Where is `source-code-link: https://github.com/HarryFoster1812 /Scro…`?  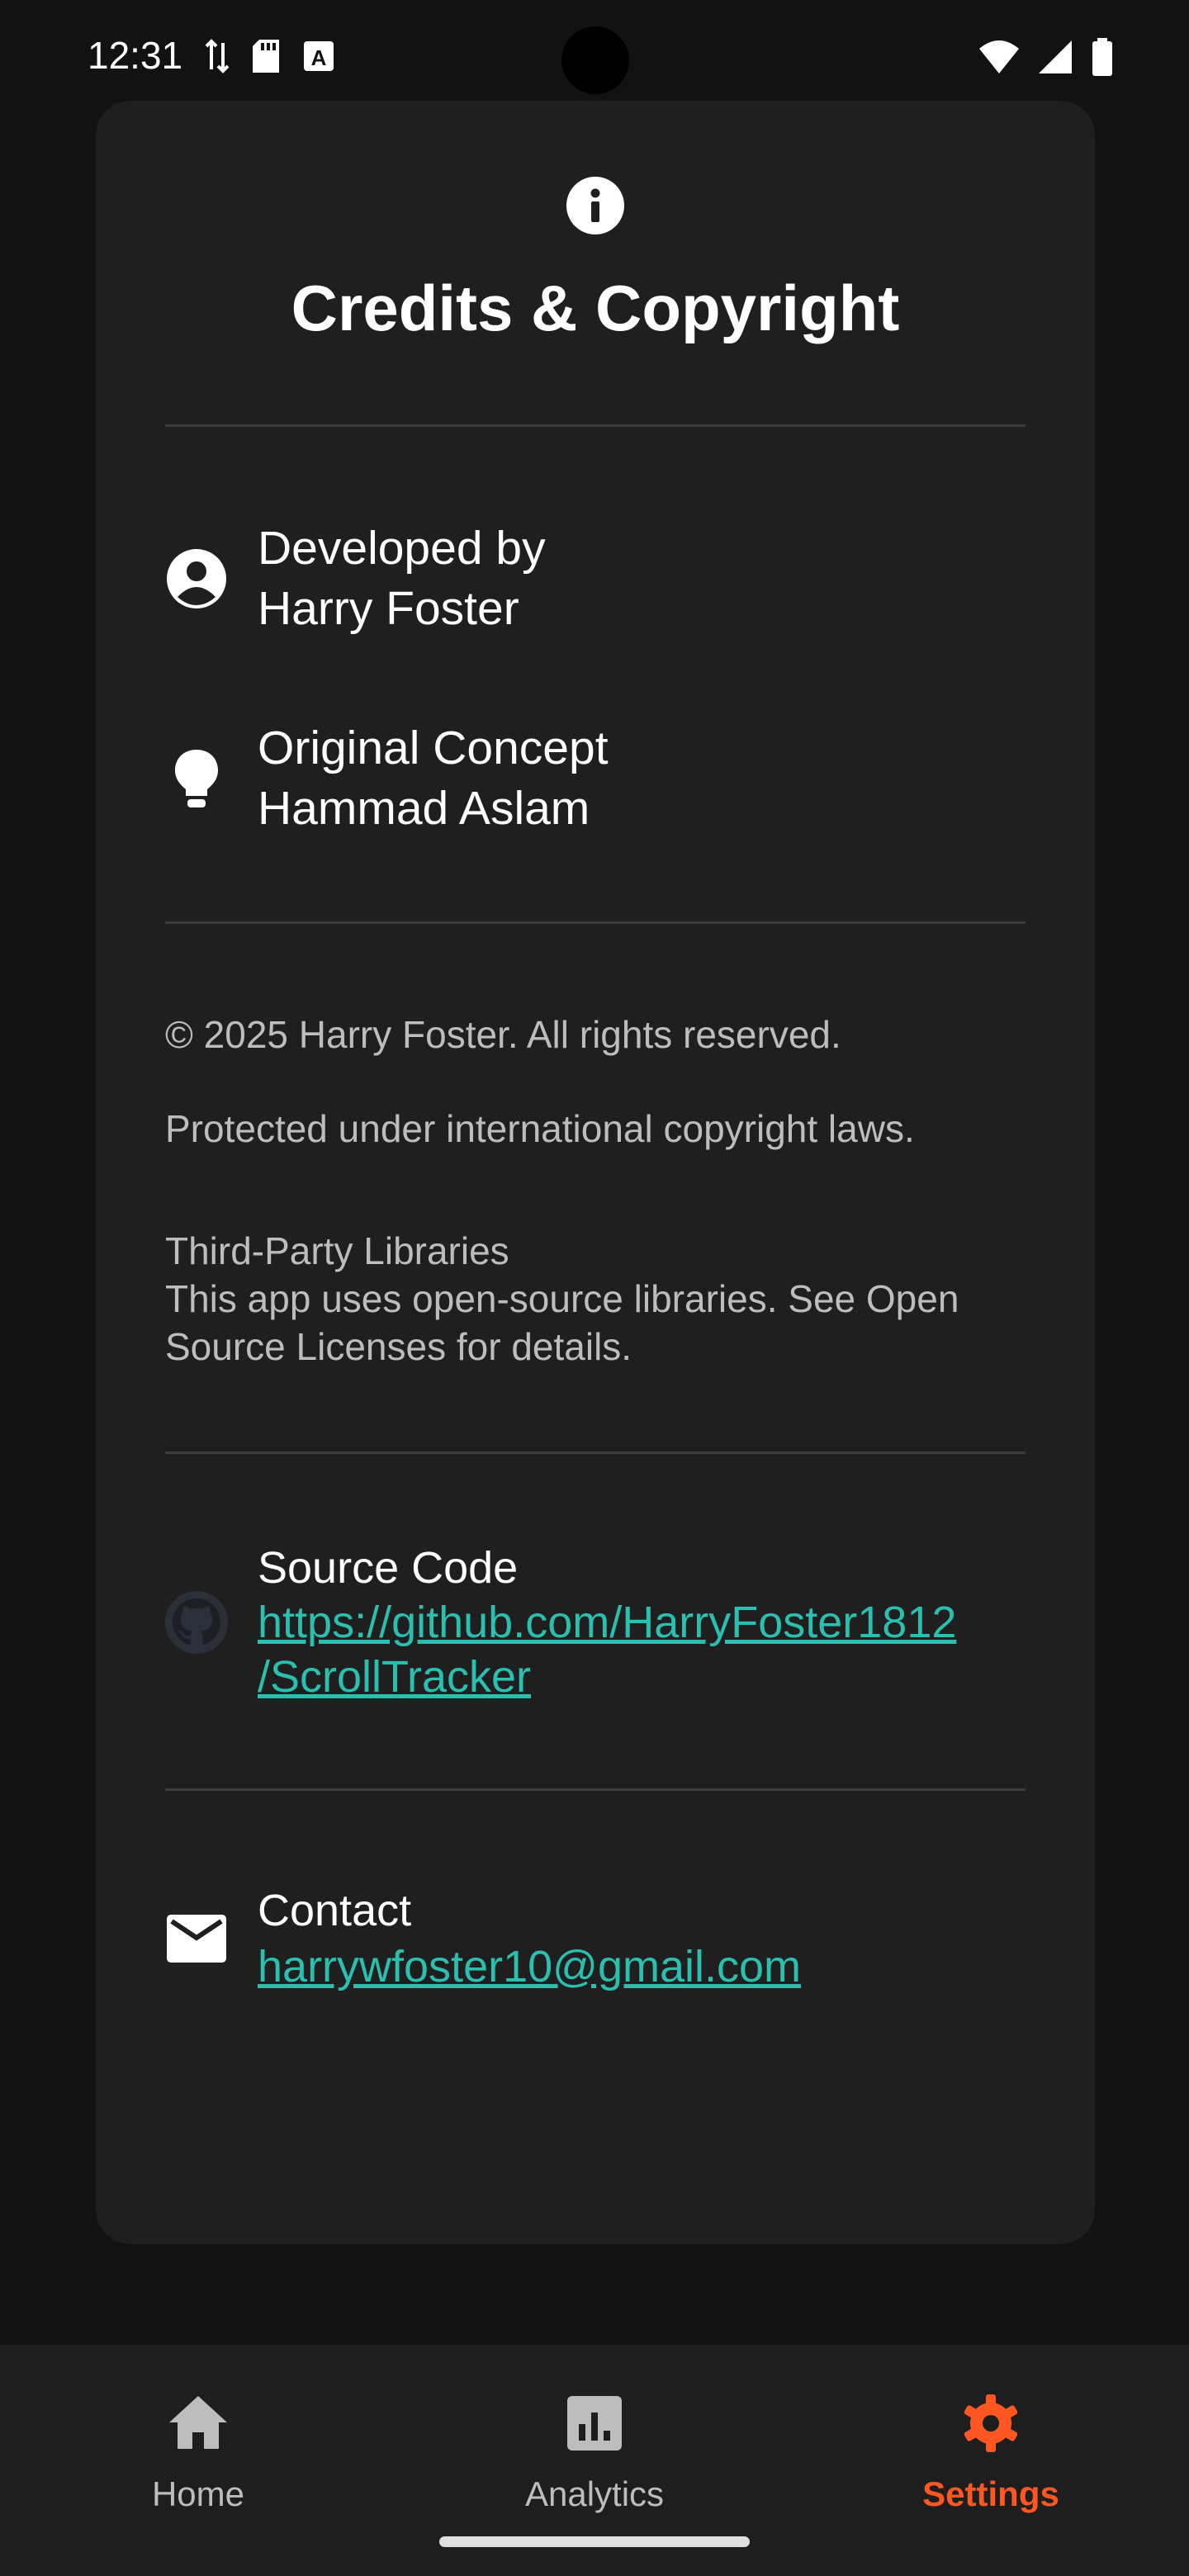 source-code-link: https://github.com/HarryFoster1812 /Scro… is located at coordinates (607, 1649).